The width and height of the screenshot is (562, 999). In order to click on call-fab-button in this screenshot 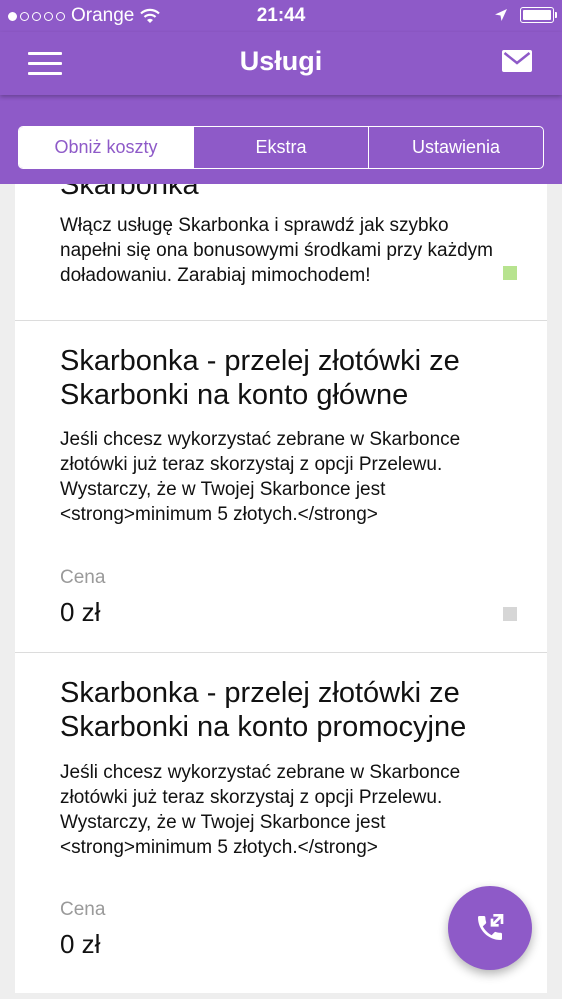, I will do `click(490, 928)`.